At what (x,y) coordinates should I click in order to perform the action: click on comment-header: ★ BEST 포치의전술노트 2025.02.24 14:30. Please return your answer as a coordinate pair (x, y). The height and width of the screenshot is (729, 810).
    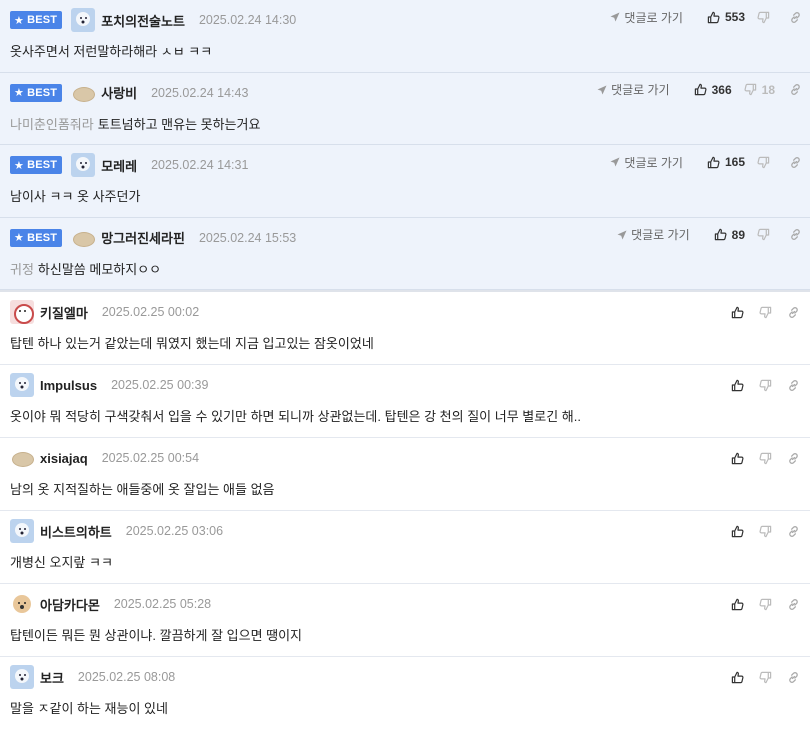
    Looking at the image, I should click on (153, 20).